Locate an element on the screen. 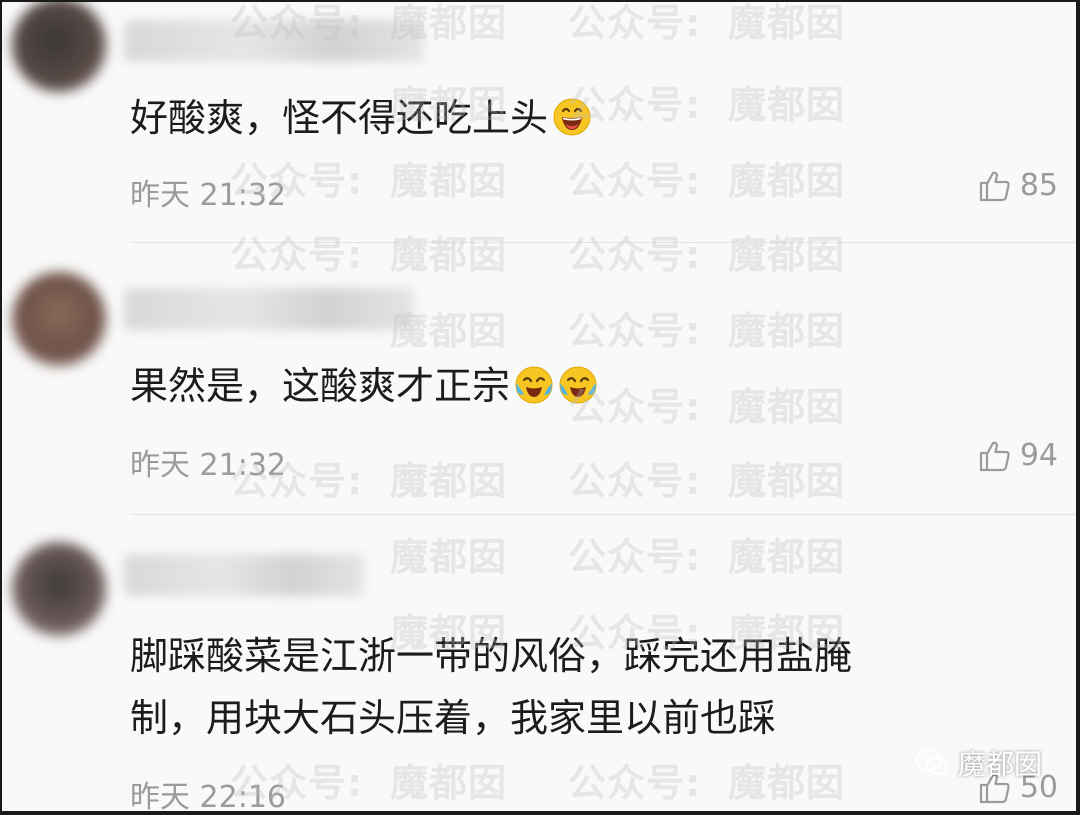 This screenshot has height=815, width=1080. comment-text-content: 好酸爽，怪不得还吃上头 is located at coordinates (339, 118).